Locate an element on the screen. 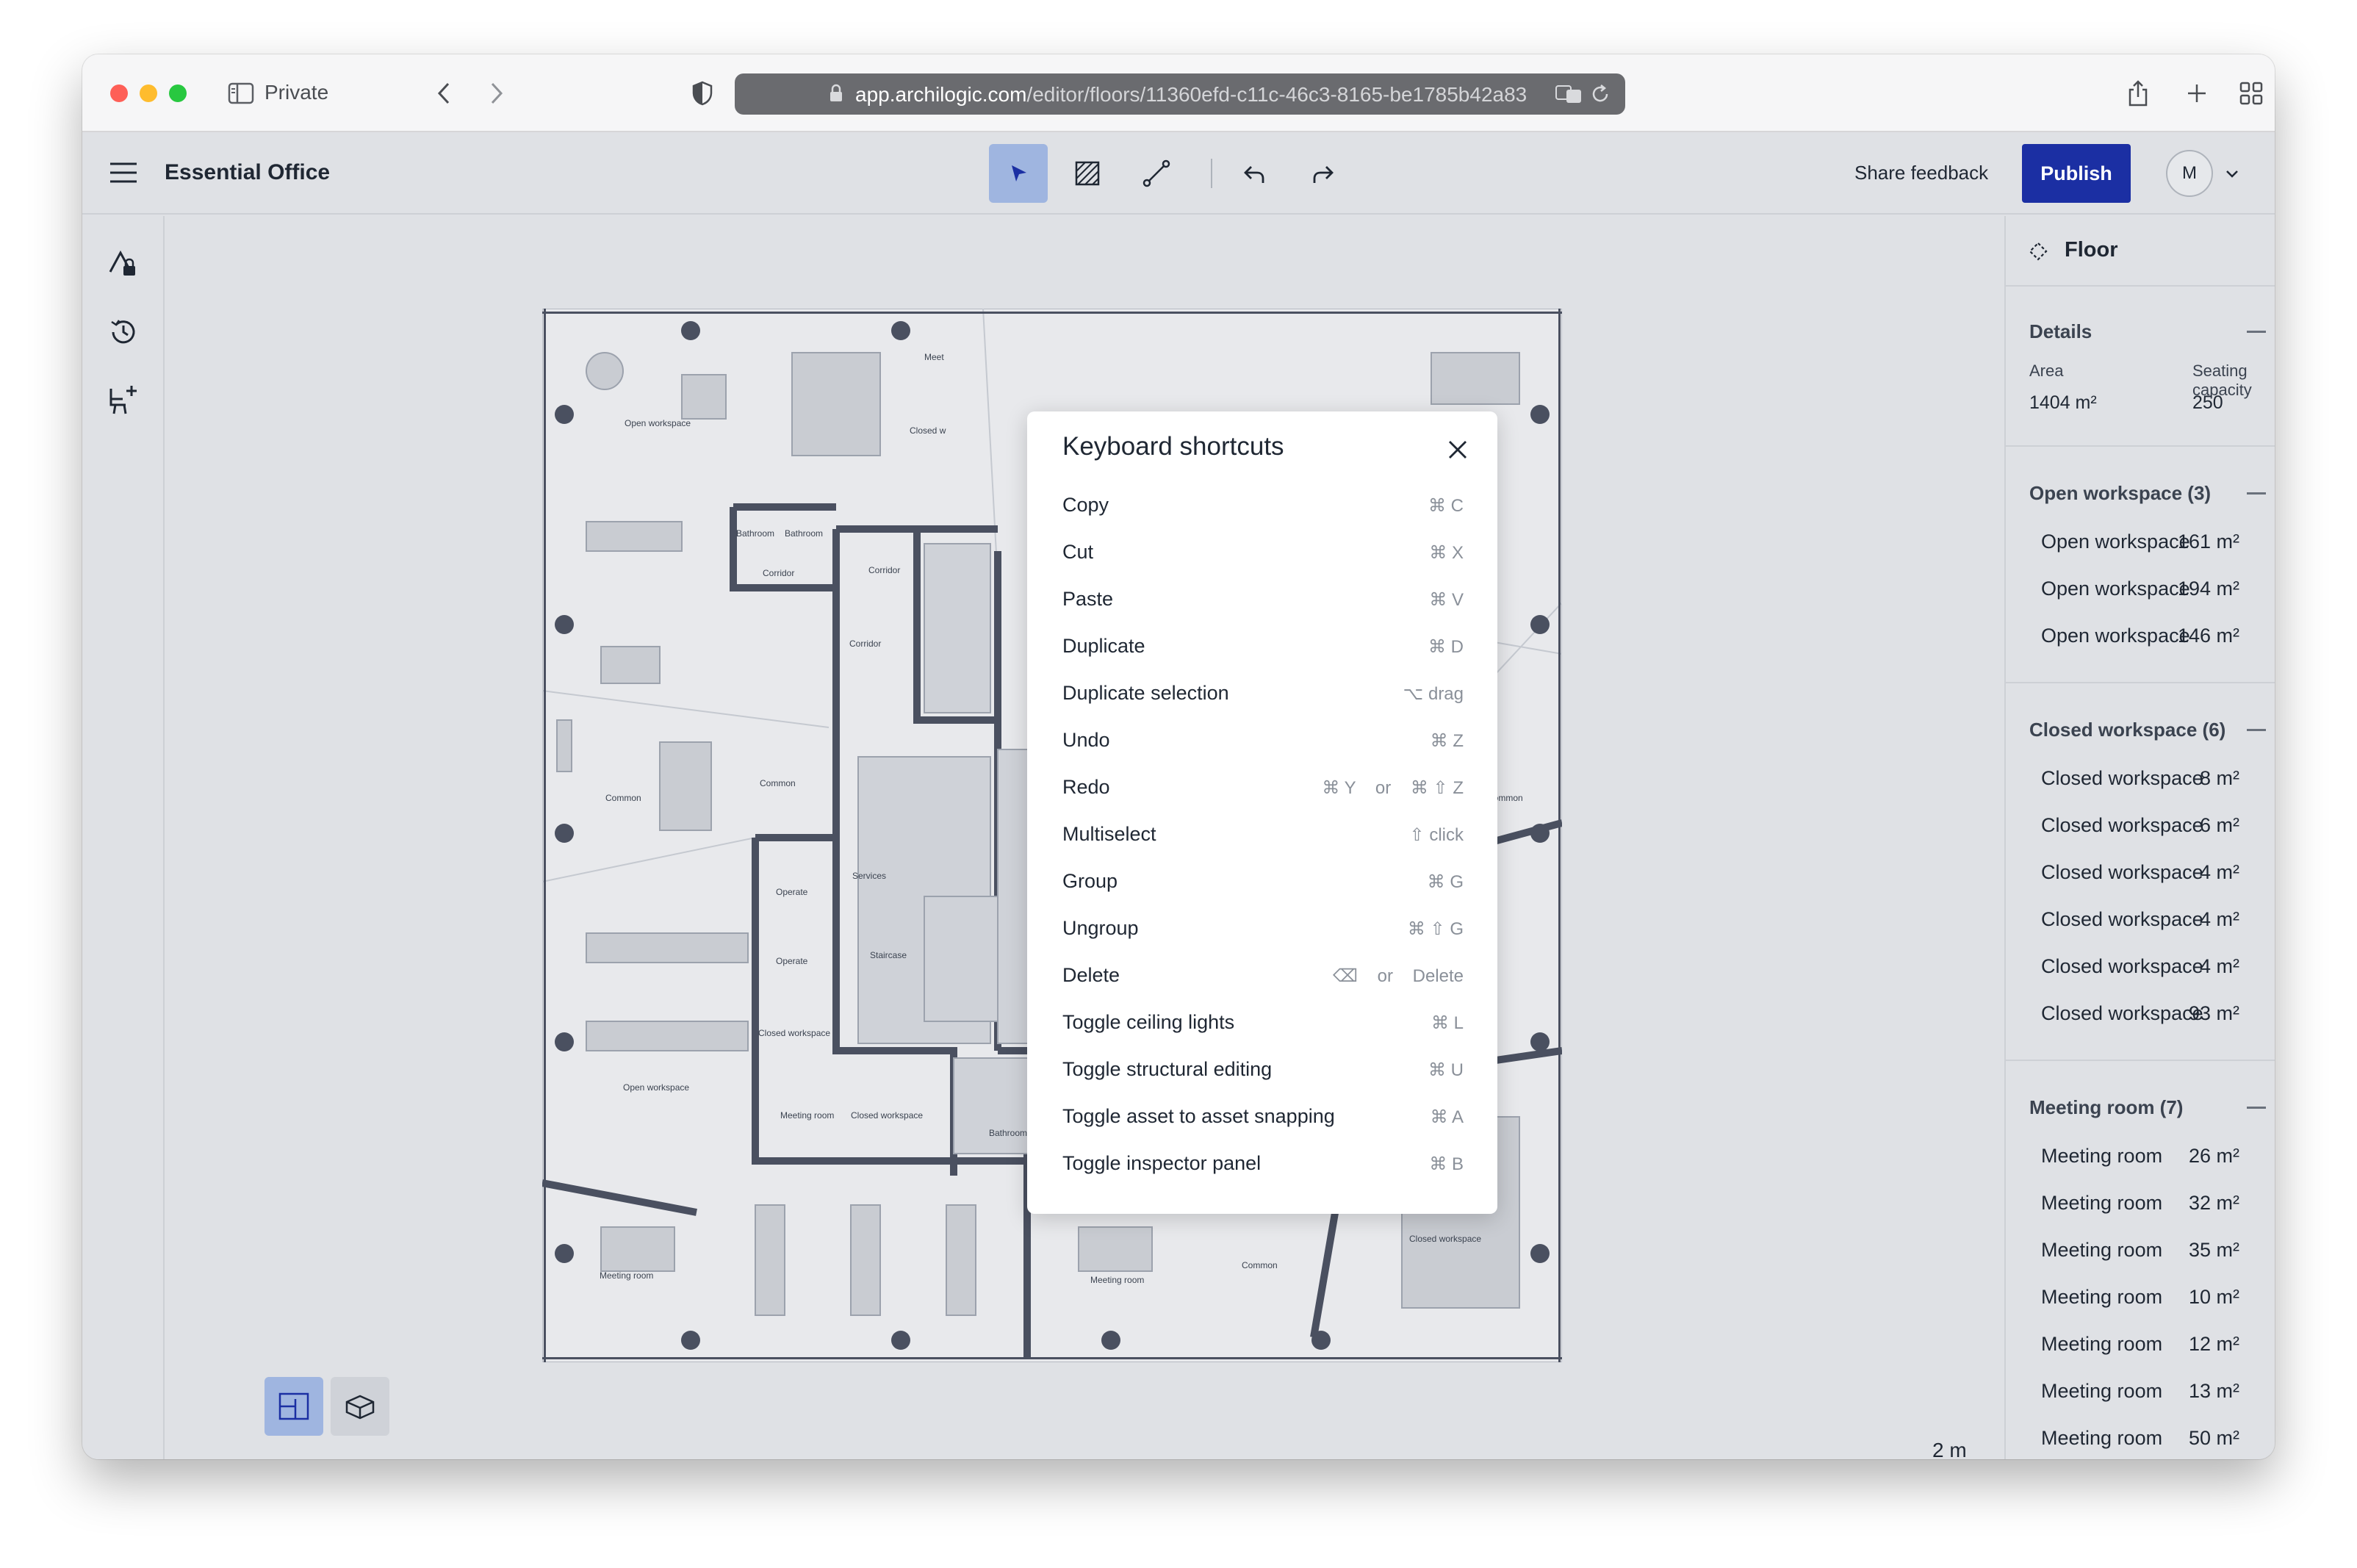 The height and width of the screenshot is (1568, 2357). list-item-area: 4 m² is located at coordinates (2219, 919).